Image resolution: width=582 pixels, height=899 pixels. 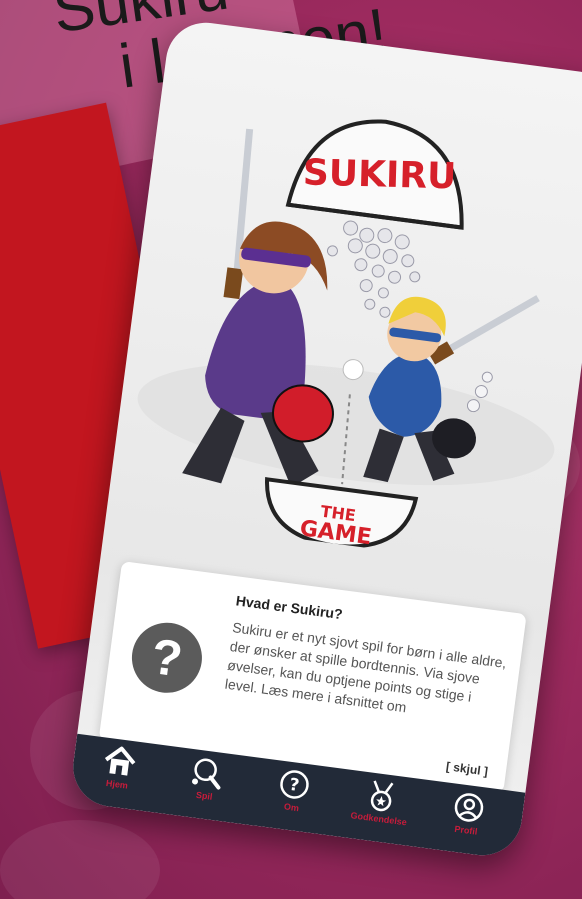 I want to click on hide-toggle-link: [ skjul ], so click(x=466, y=768).